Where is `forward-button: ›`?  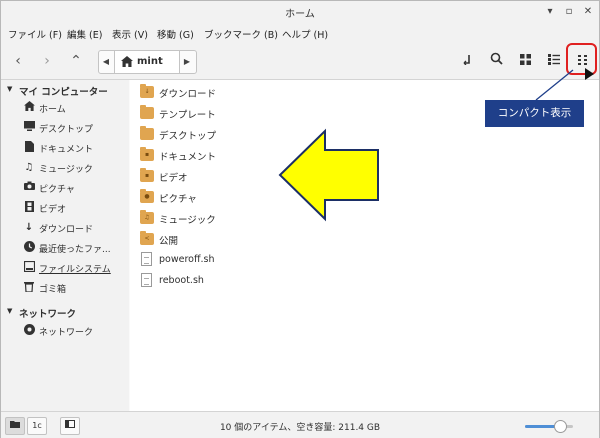 forward-button: › is located at coordinates (47, 61).